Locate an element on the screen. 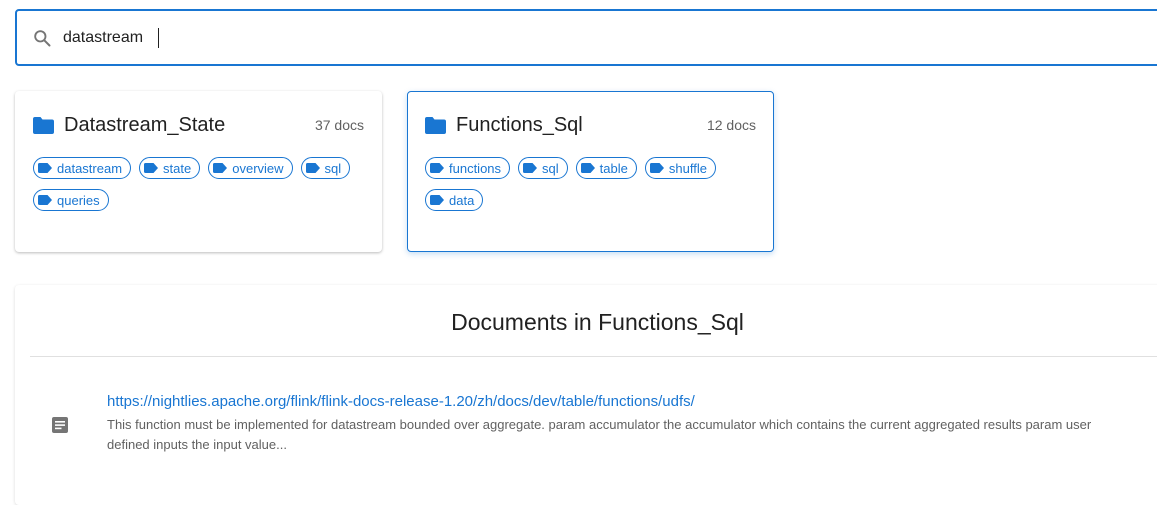 The width and height of the screenshot is (1157, 505). tag-chip: datastream is located at coordinates (82, 168).